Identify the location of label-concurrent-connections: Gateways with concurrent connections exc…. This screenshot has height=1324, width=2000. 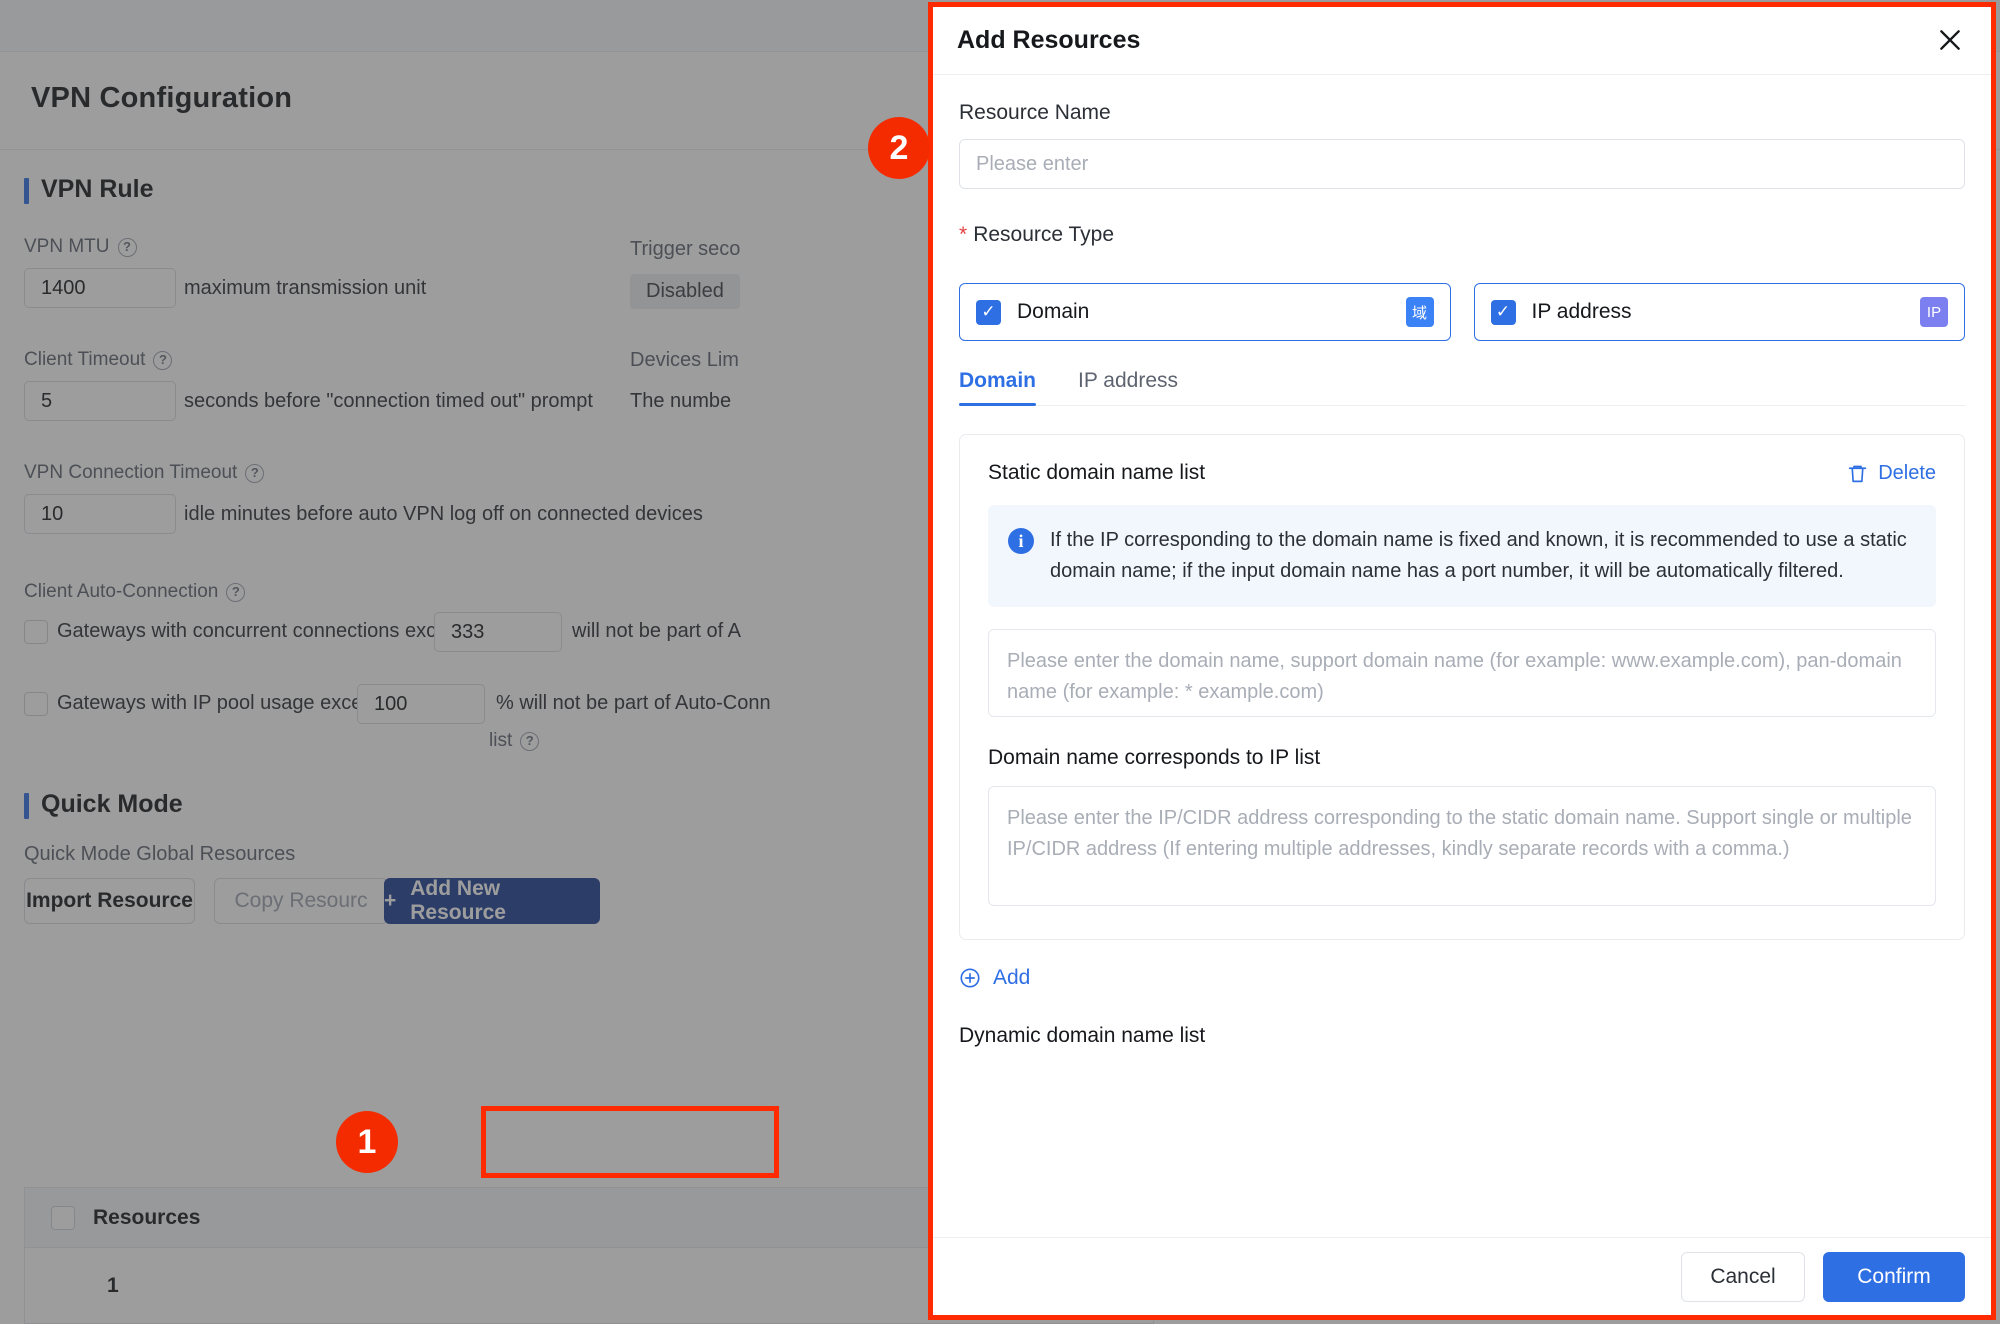
(277, 631).